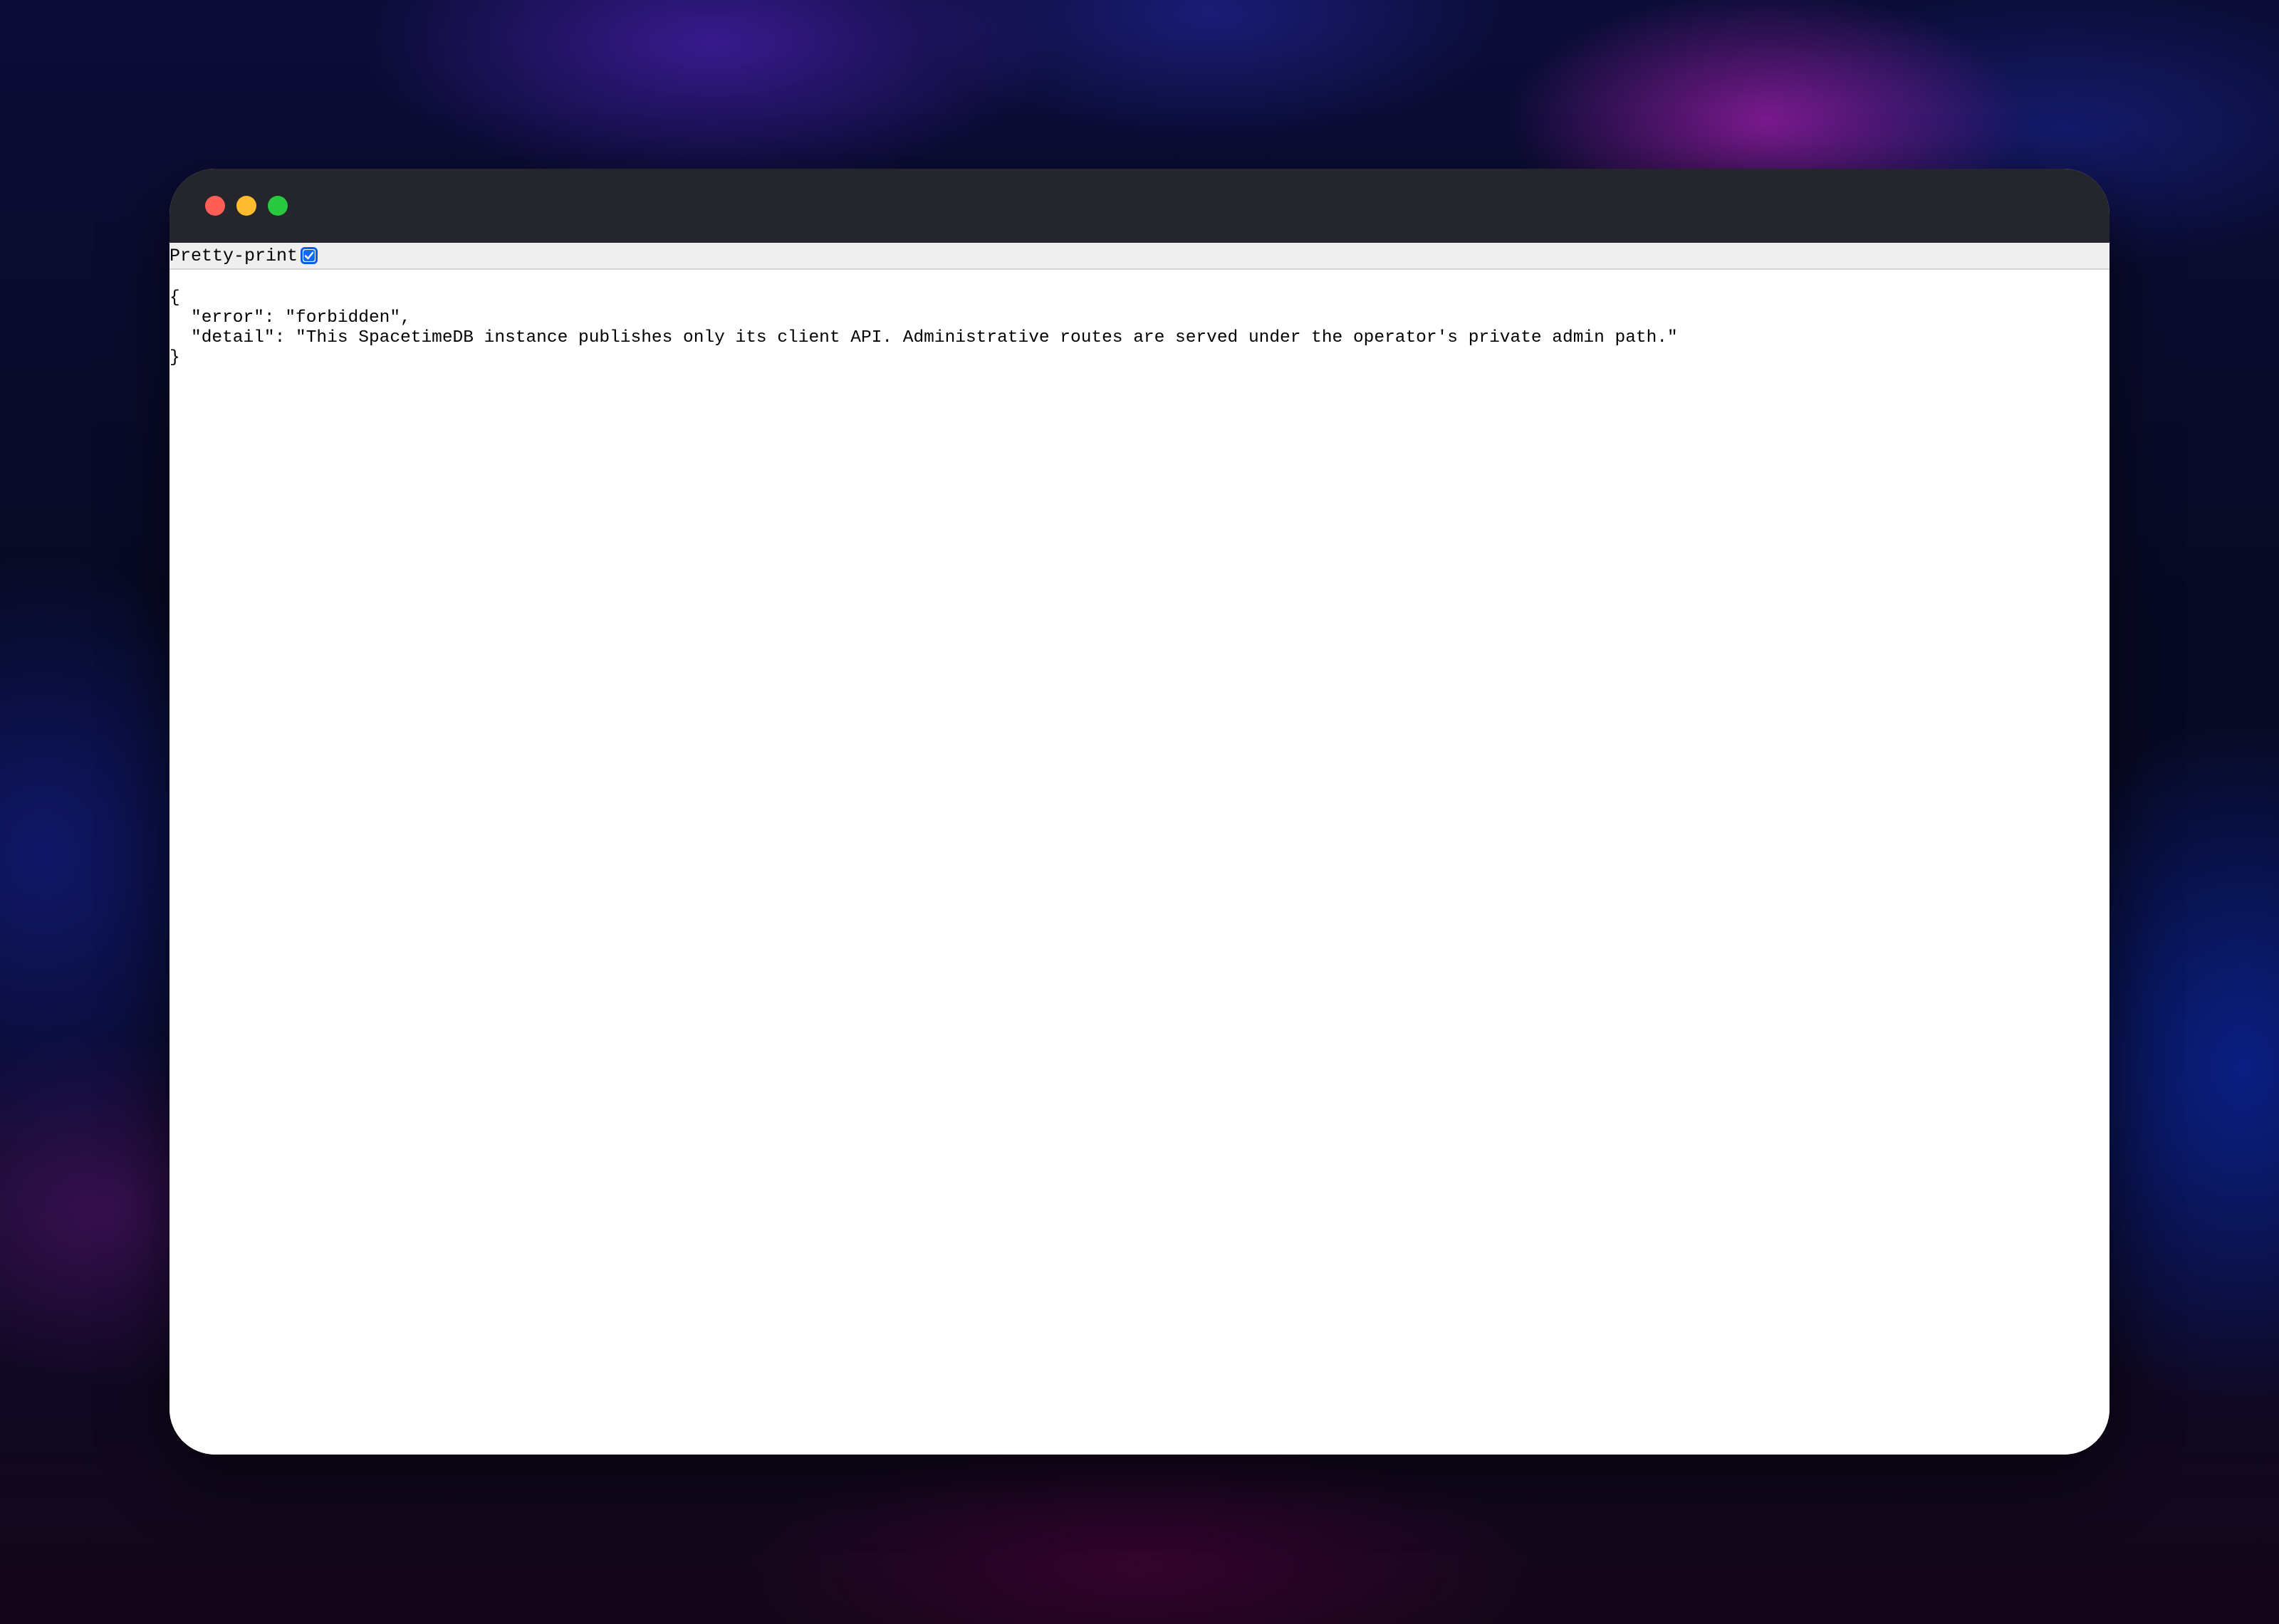 The image size is (2279, 1624). I want to click on checkmark-icon, so click(309, 256).